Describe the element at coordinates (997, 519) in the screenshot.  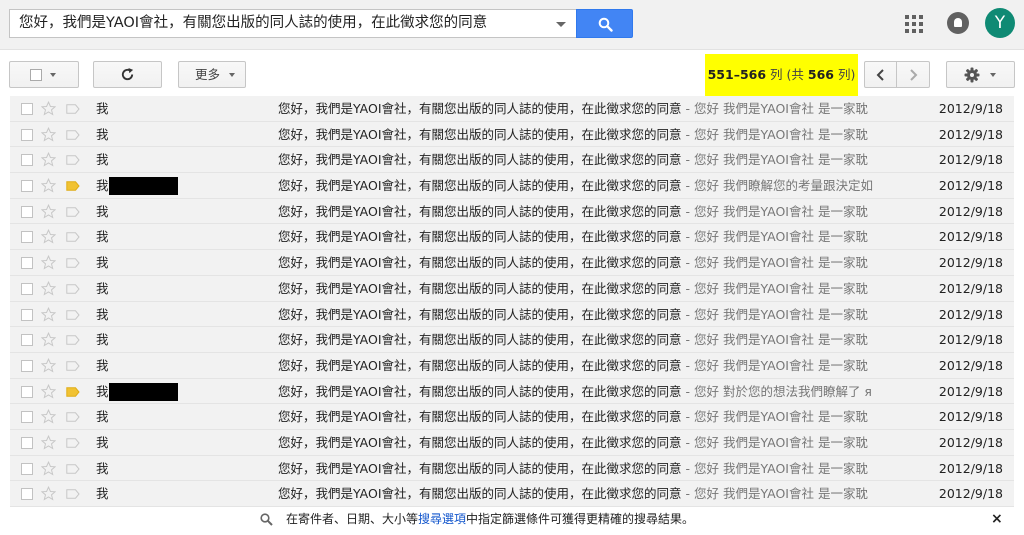
I see `close-tip-button: ×` at that location.